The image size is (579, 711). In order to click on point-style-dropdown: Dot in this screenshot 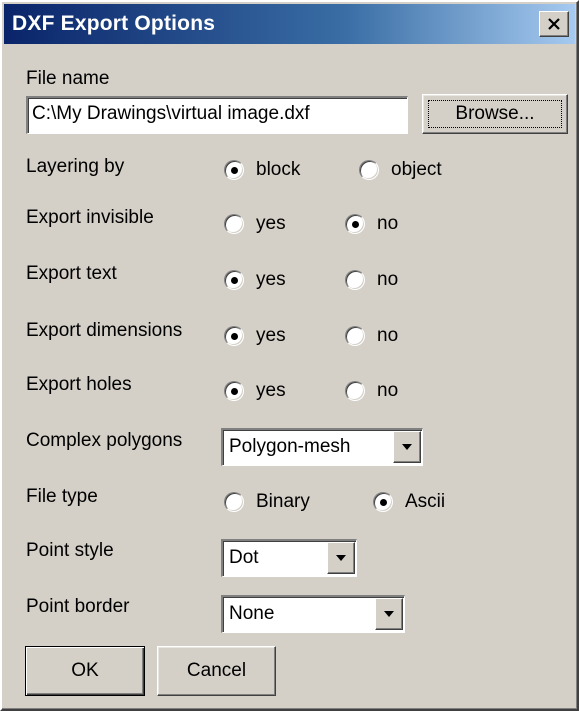, I will do `click(289, 558)`.